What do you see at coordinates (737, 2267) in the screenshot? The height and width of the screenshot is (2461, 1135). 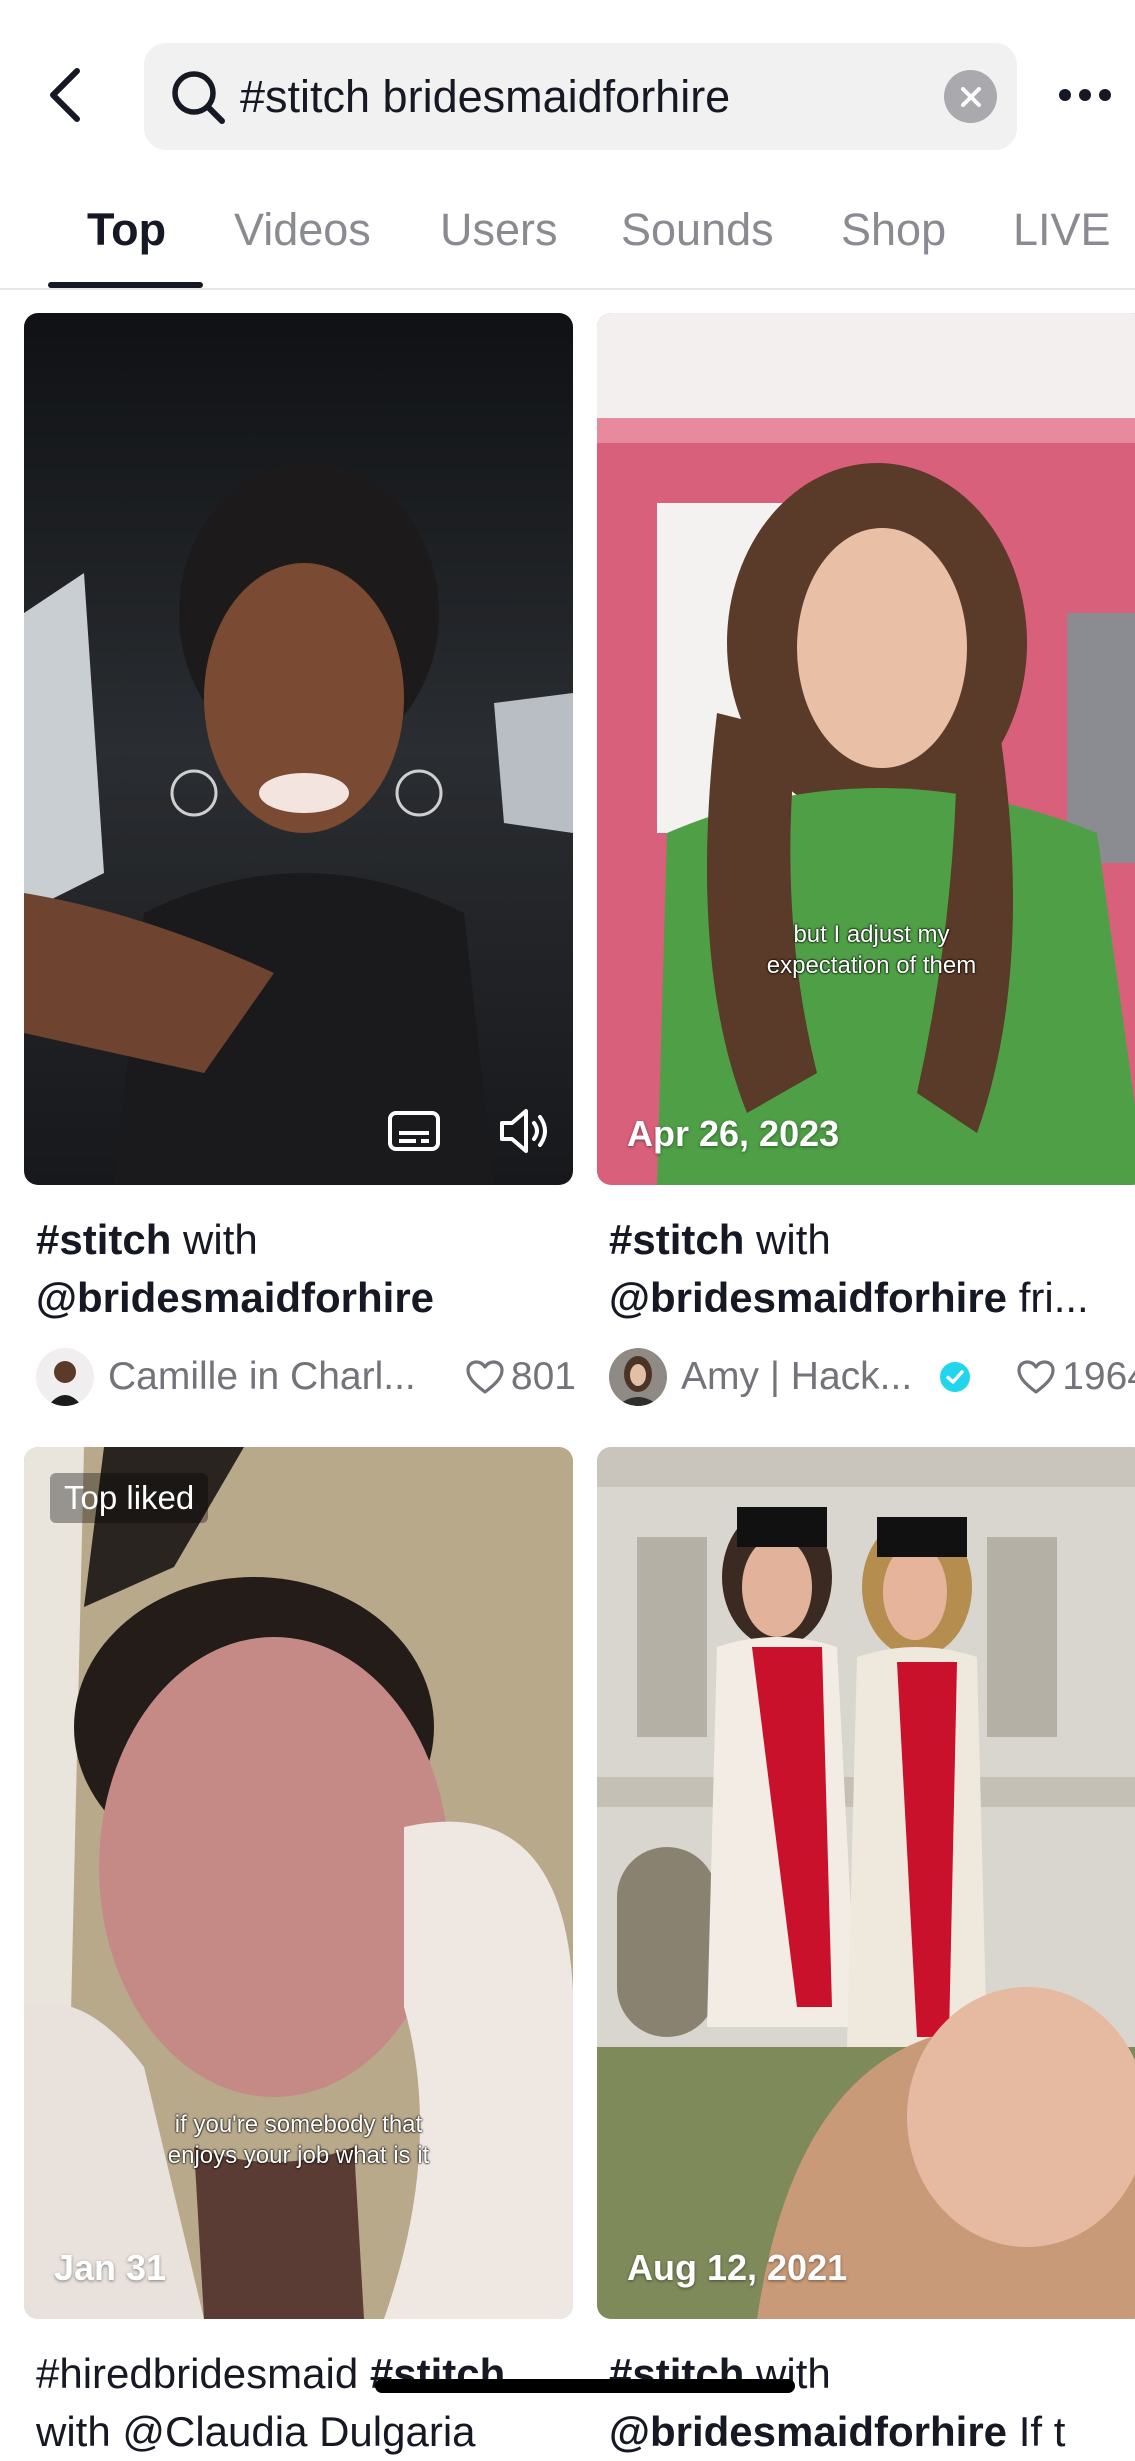 I see `video-date: Aug 12, 2021` at bounding box center [737, 2267].